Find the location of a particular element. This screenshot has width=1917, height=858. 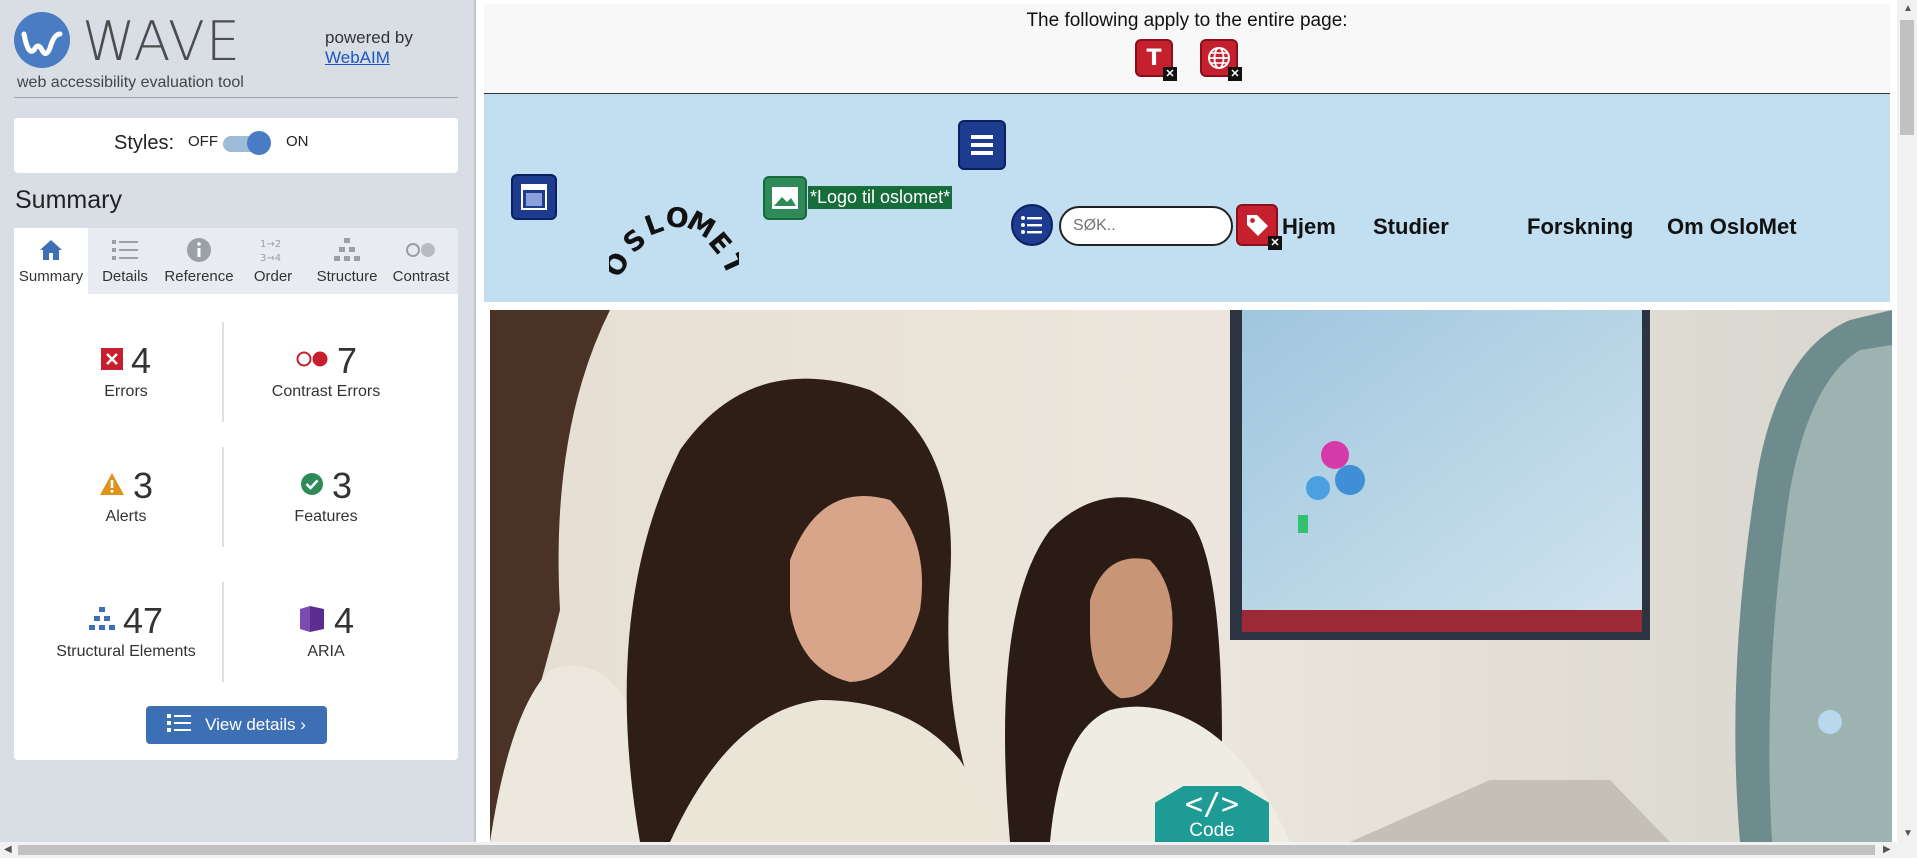

scroll-up-icon: ▲ is located at coordinates (1908, 8).